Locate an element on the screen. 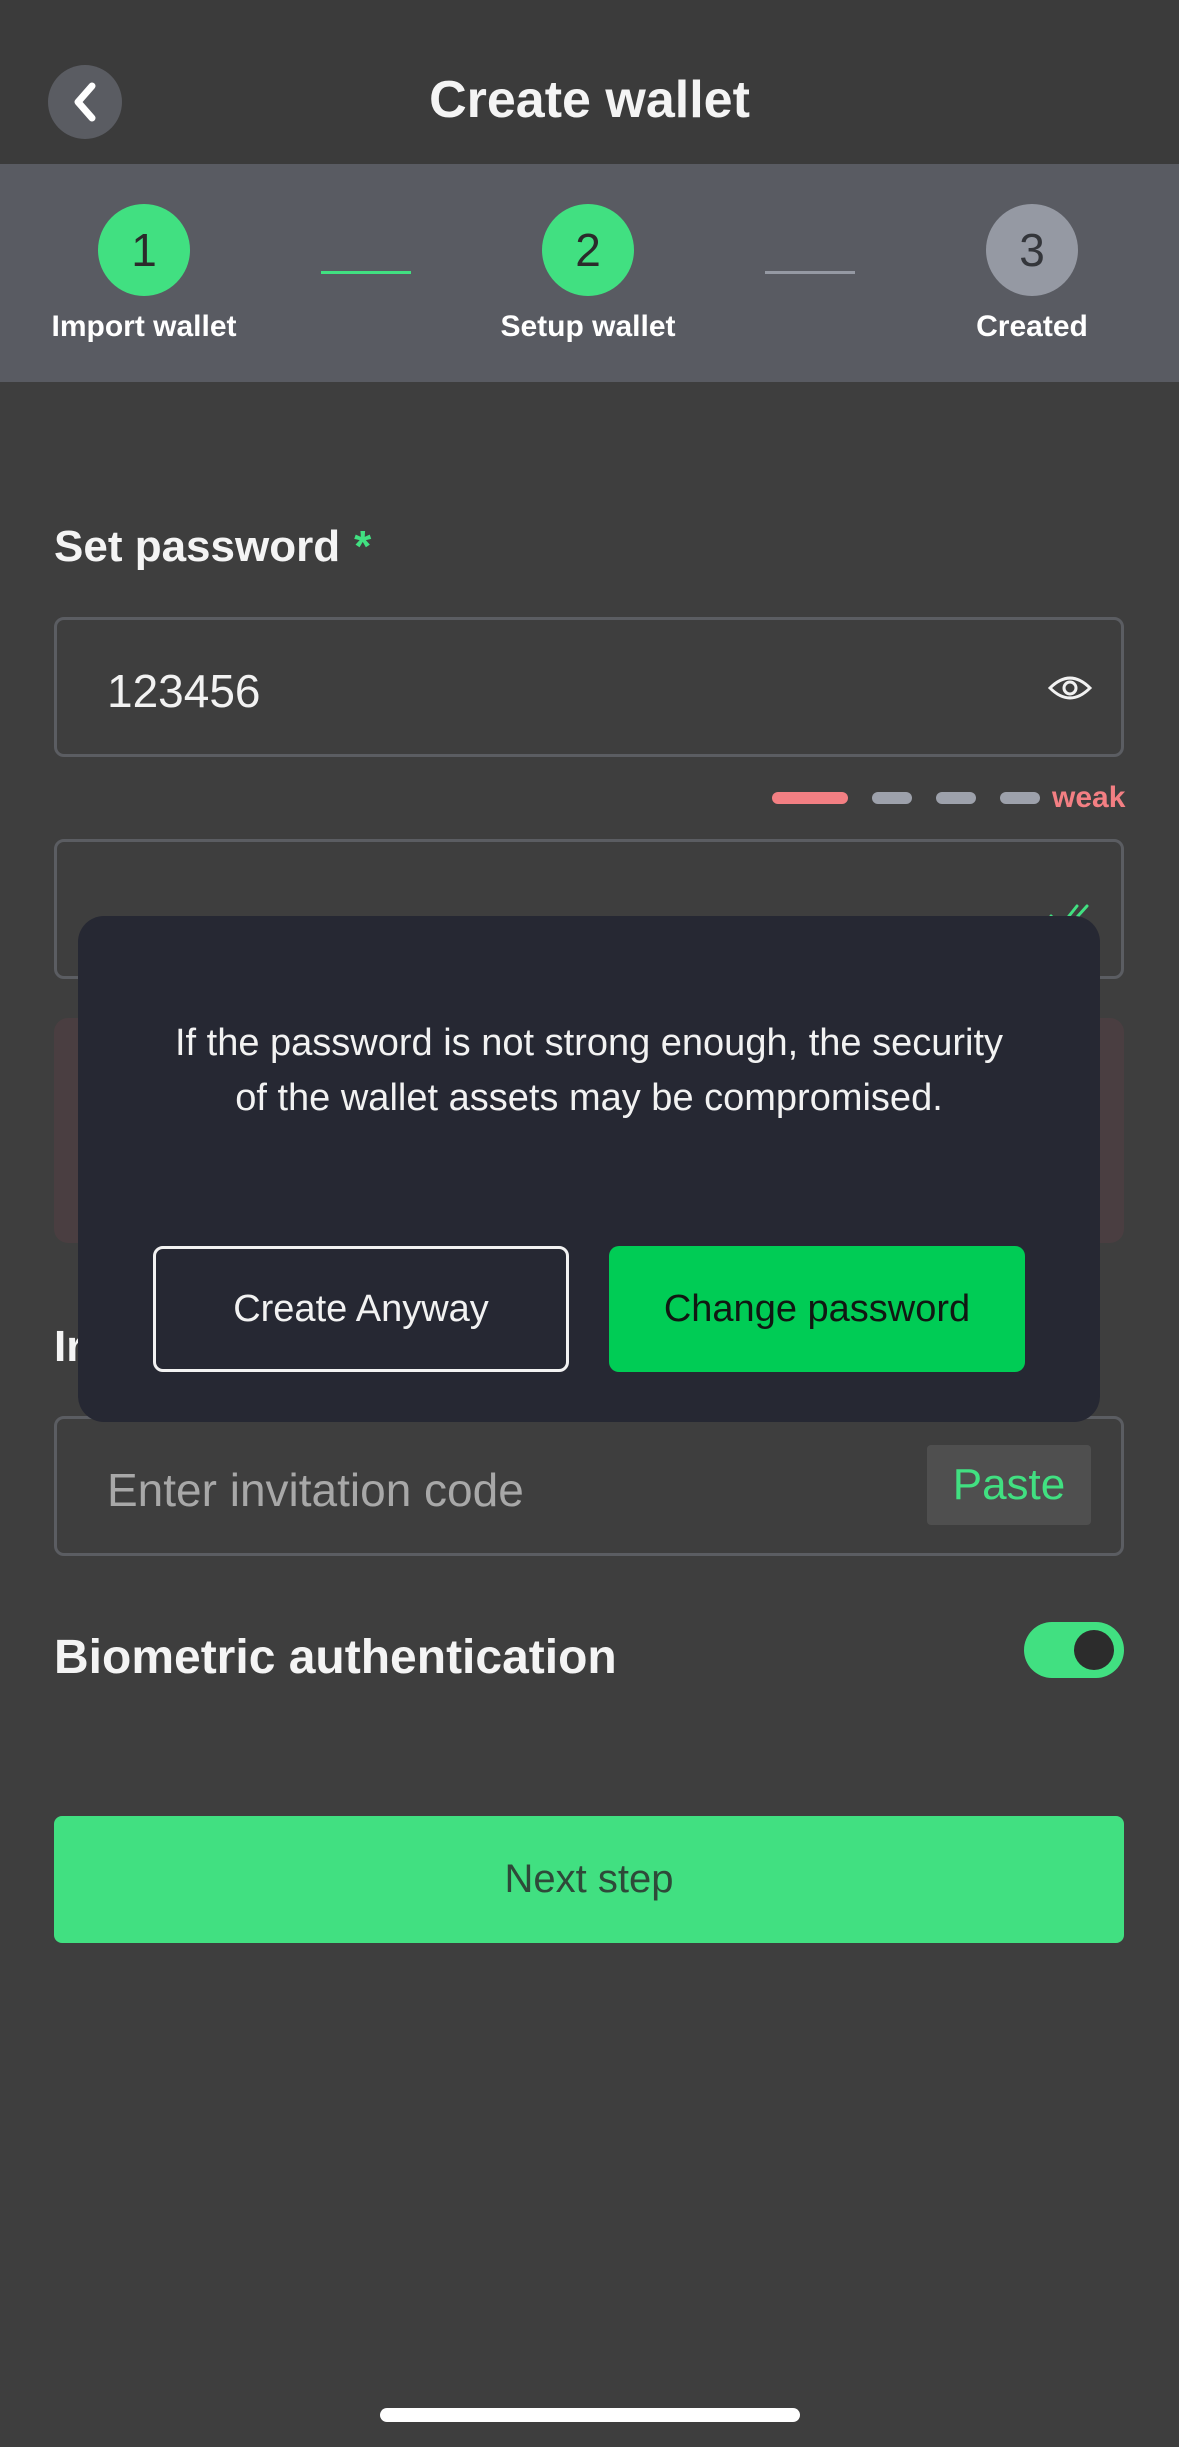 Image resolution: width=1179 pixels, height=2447 pixels. paste-button: Paste is located at coordinates (1009, 1485).